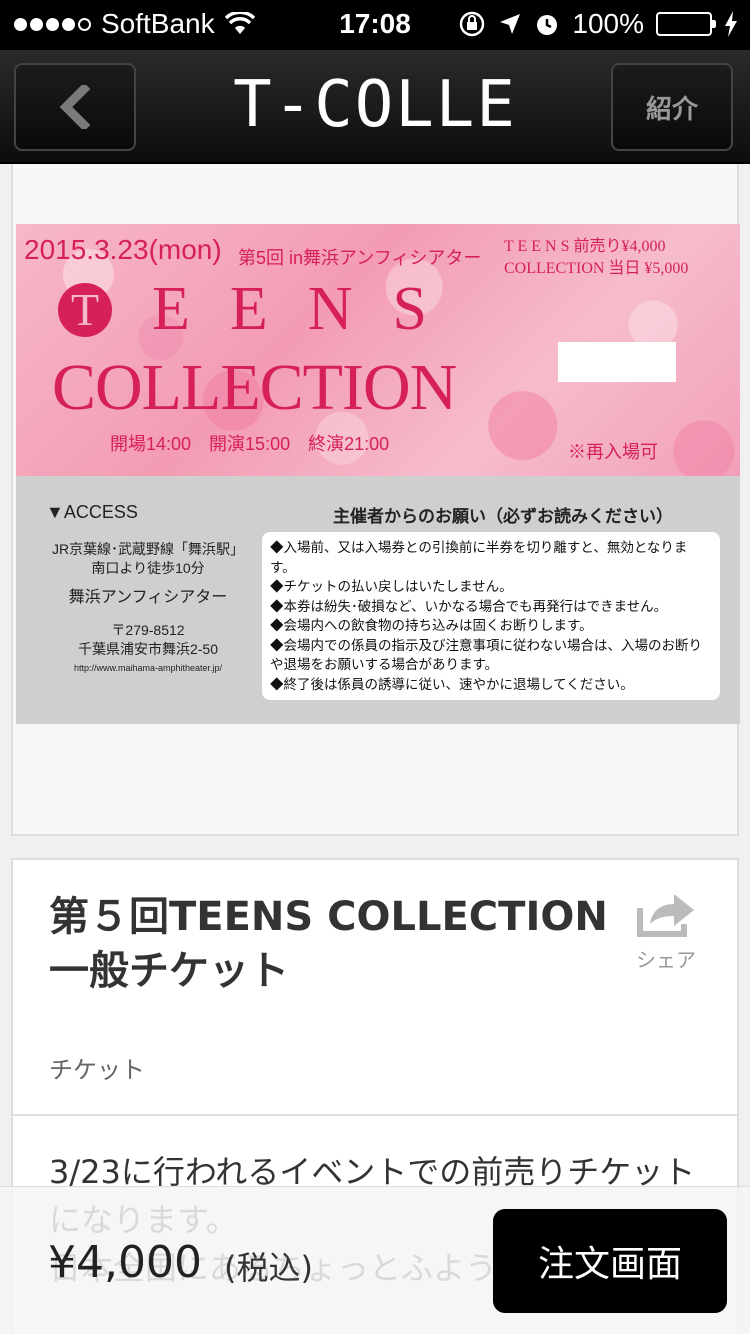 The width and height of the screenshot is (750, 1334). I want to click on access-address: 千葉県浦安市舞浜2-50, so click(148, 649).